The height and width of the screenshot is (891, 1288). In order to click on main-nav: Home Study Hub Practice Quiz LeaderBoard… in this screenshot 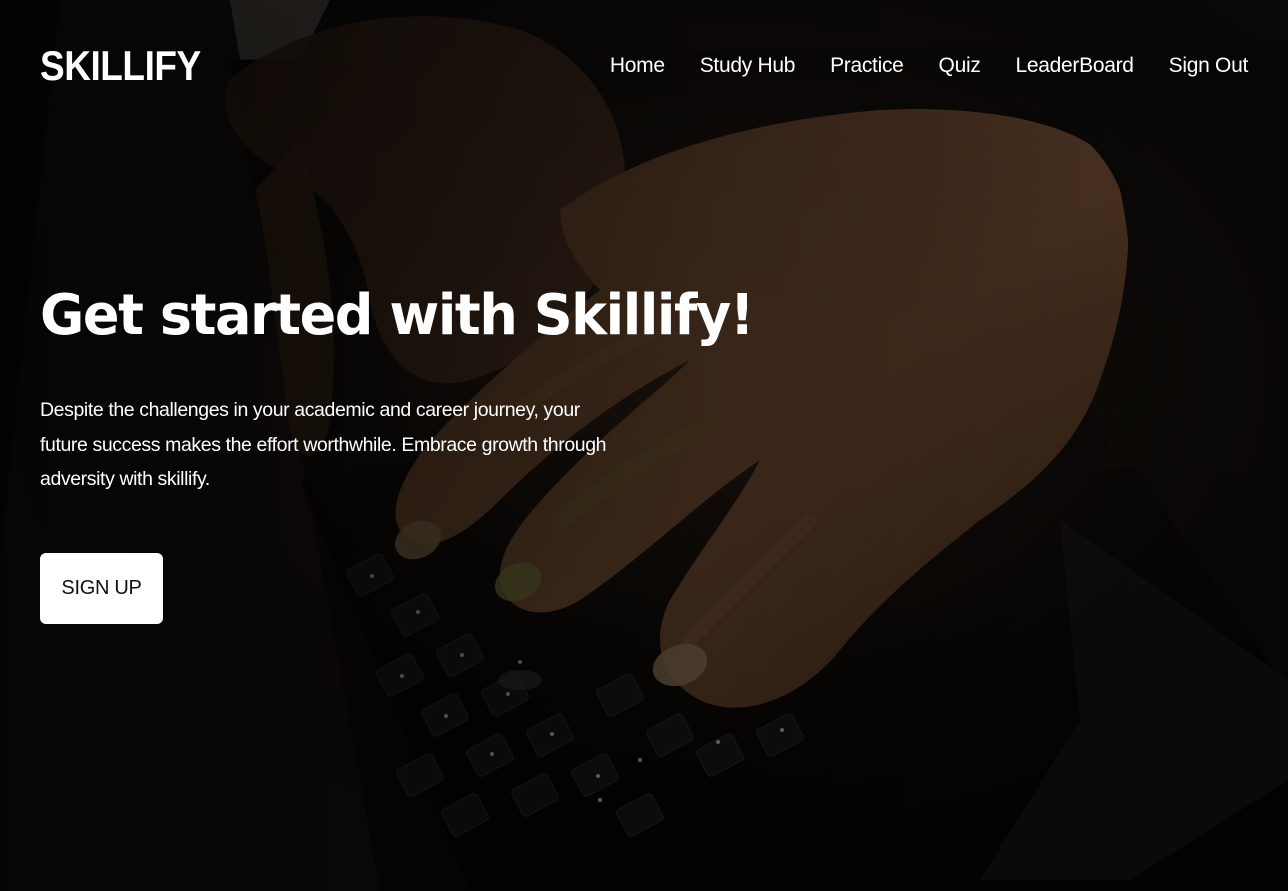, I will do `click(929, 66)`.